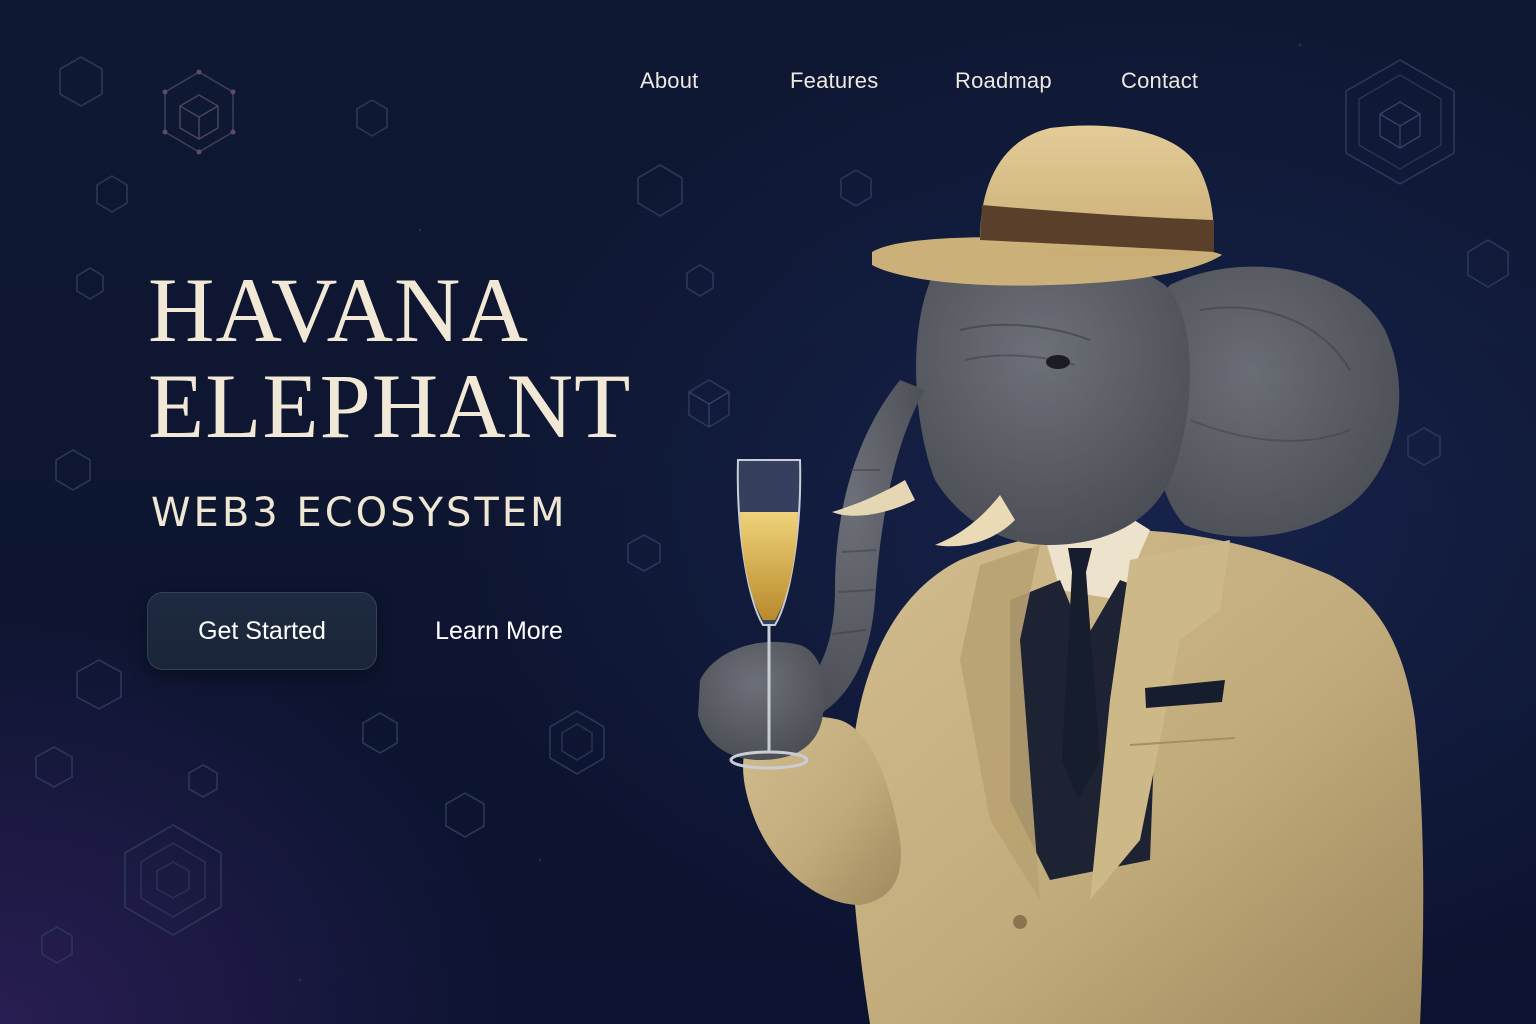 The image size is (1536, 1024). I want to click on elephant-head, so click(1053, 398).